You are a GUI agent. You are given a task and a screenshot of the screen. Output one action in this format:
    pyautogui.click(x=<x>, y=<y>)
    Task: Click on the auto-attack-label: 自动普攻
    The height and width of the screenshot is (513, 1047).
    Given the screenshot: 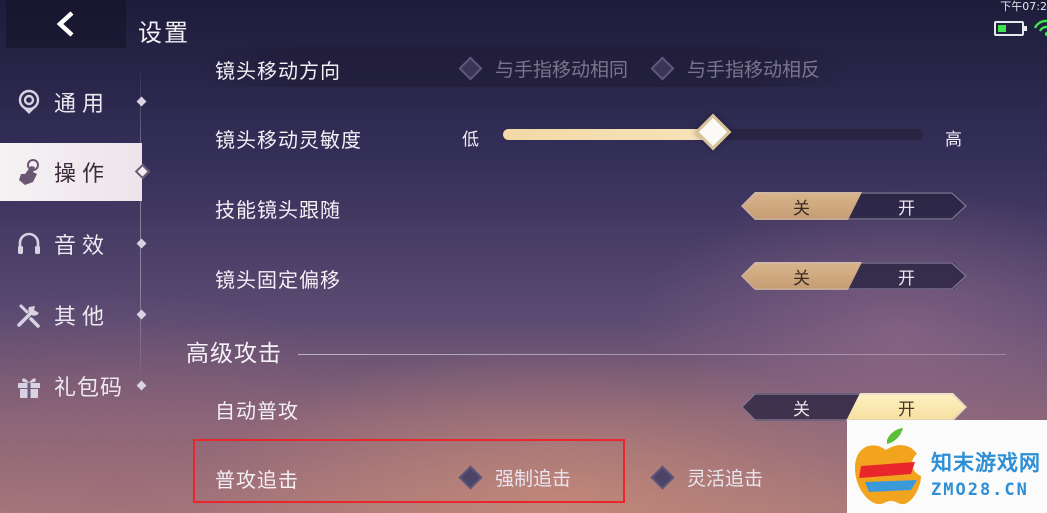 What is the action you would take?
    pyautogui.click(x=257, y=411)
    